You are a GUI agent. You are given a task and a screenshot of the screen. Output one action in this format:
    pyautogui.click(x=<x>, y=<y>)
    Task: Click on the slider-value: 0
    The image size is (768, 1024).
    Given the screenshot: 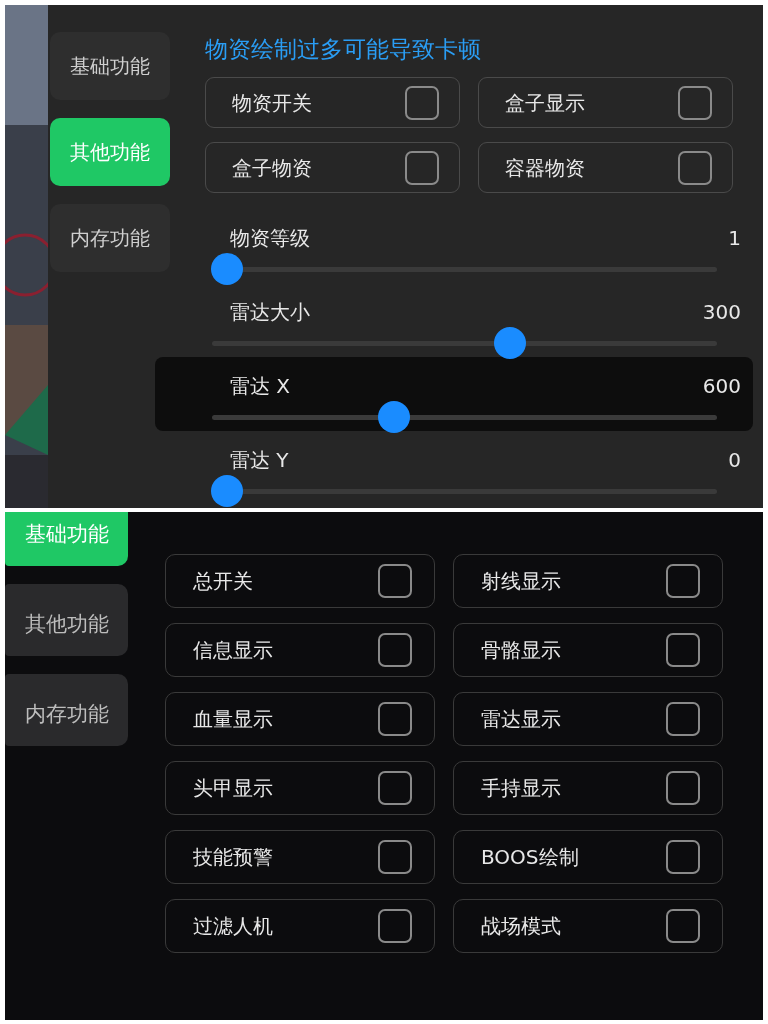 What is the action you would take?
    pyautogui.click(x=734, y=460)
    